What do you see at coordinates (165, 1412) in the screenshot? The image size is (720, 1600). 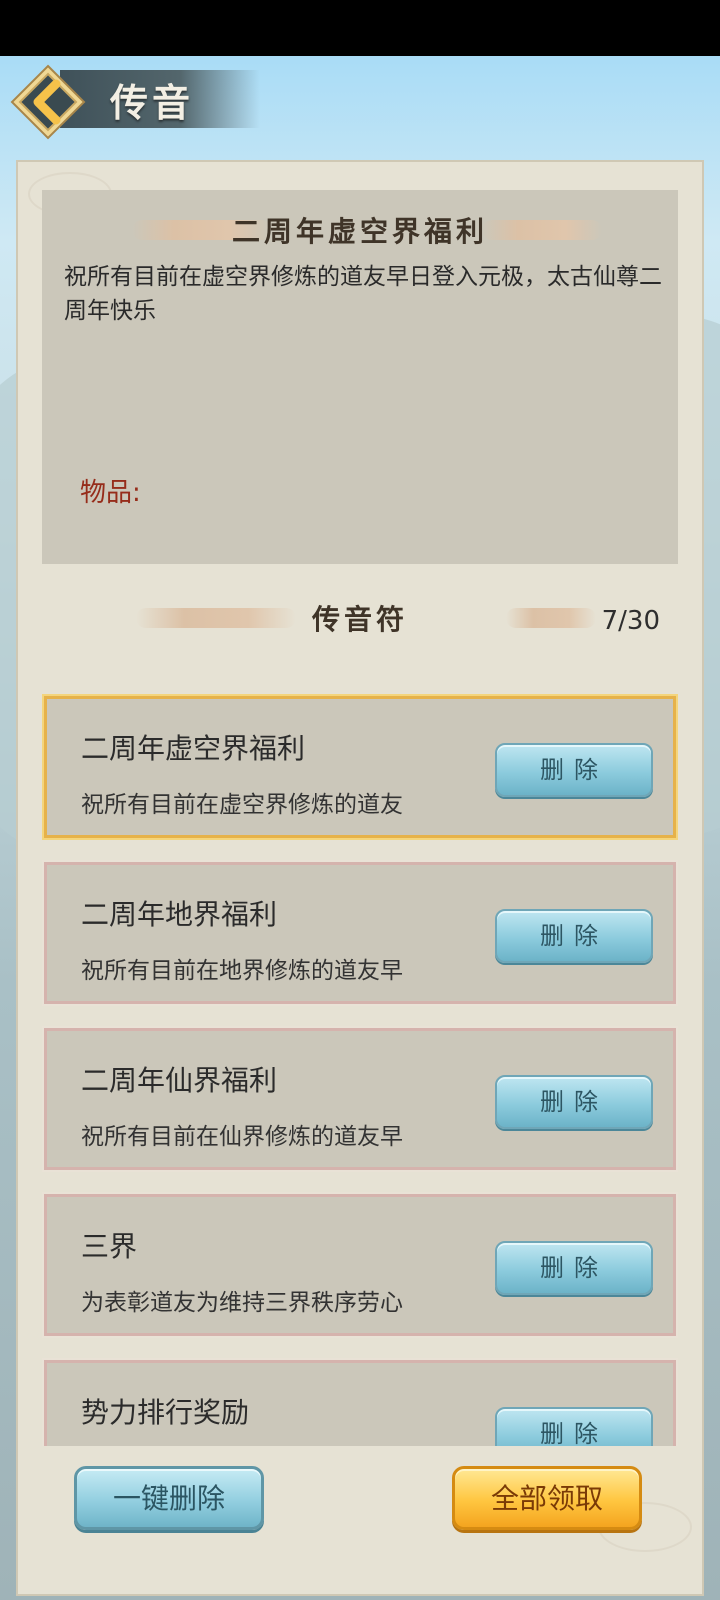 I see `mail-item-title: 势力排行奖励` at bounding box center [165, 1412].